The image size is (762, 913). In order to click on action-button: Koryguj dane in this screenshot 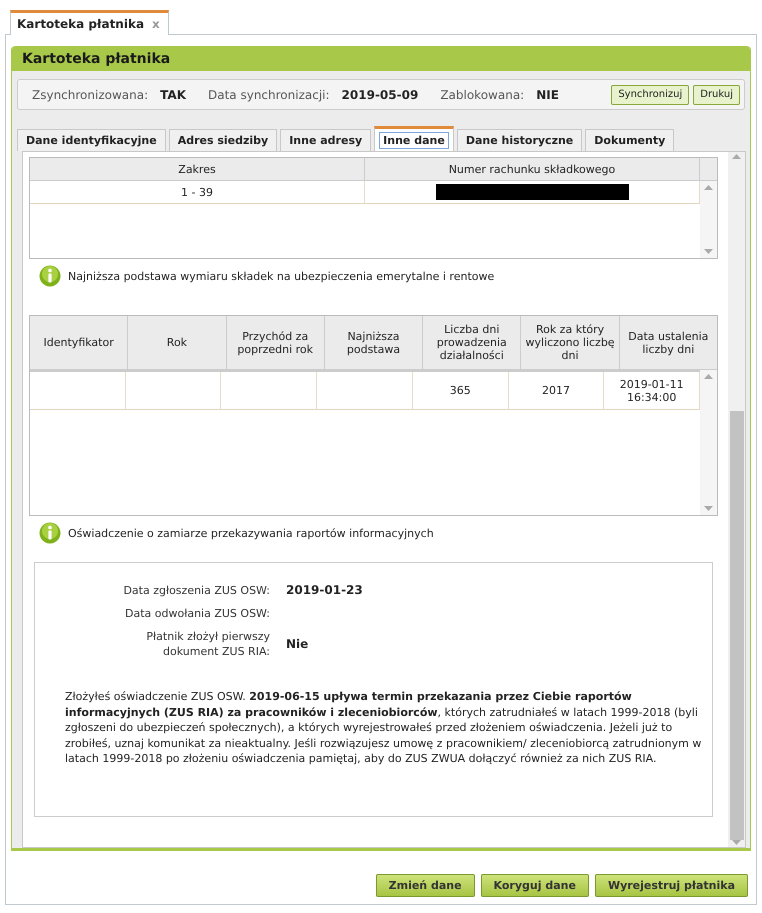, I will do `click(534, 885)`.